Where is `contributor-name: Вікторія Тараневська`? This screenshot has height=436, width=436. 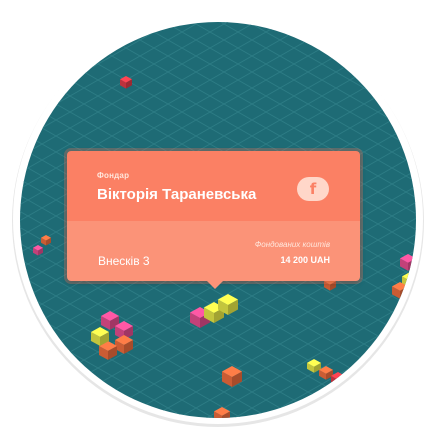 contributor-name: Вікторія Тараневська is located at coordinates (176, 194).